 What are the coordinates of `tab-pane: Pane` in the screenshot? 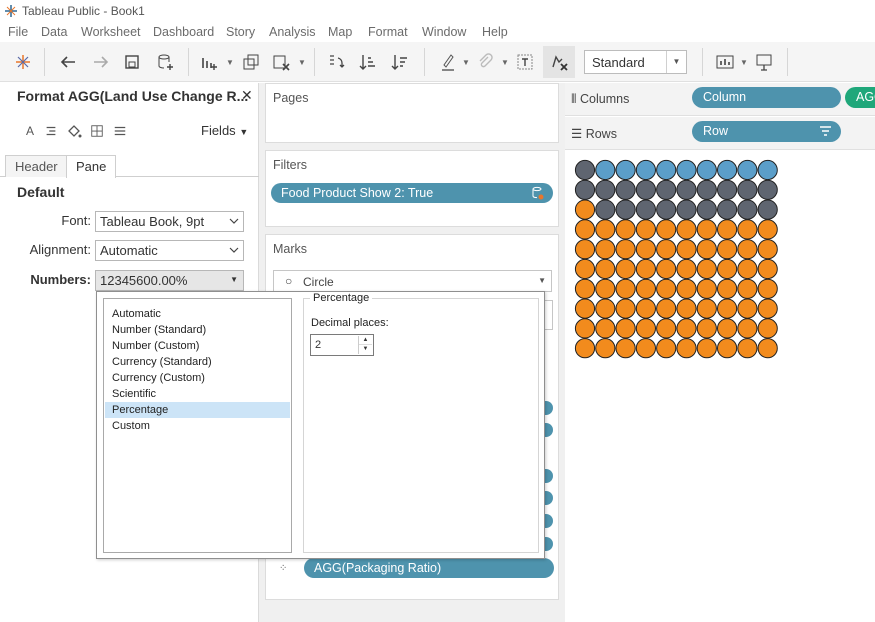 It's located at (91, 166).